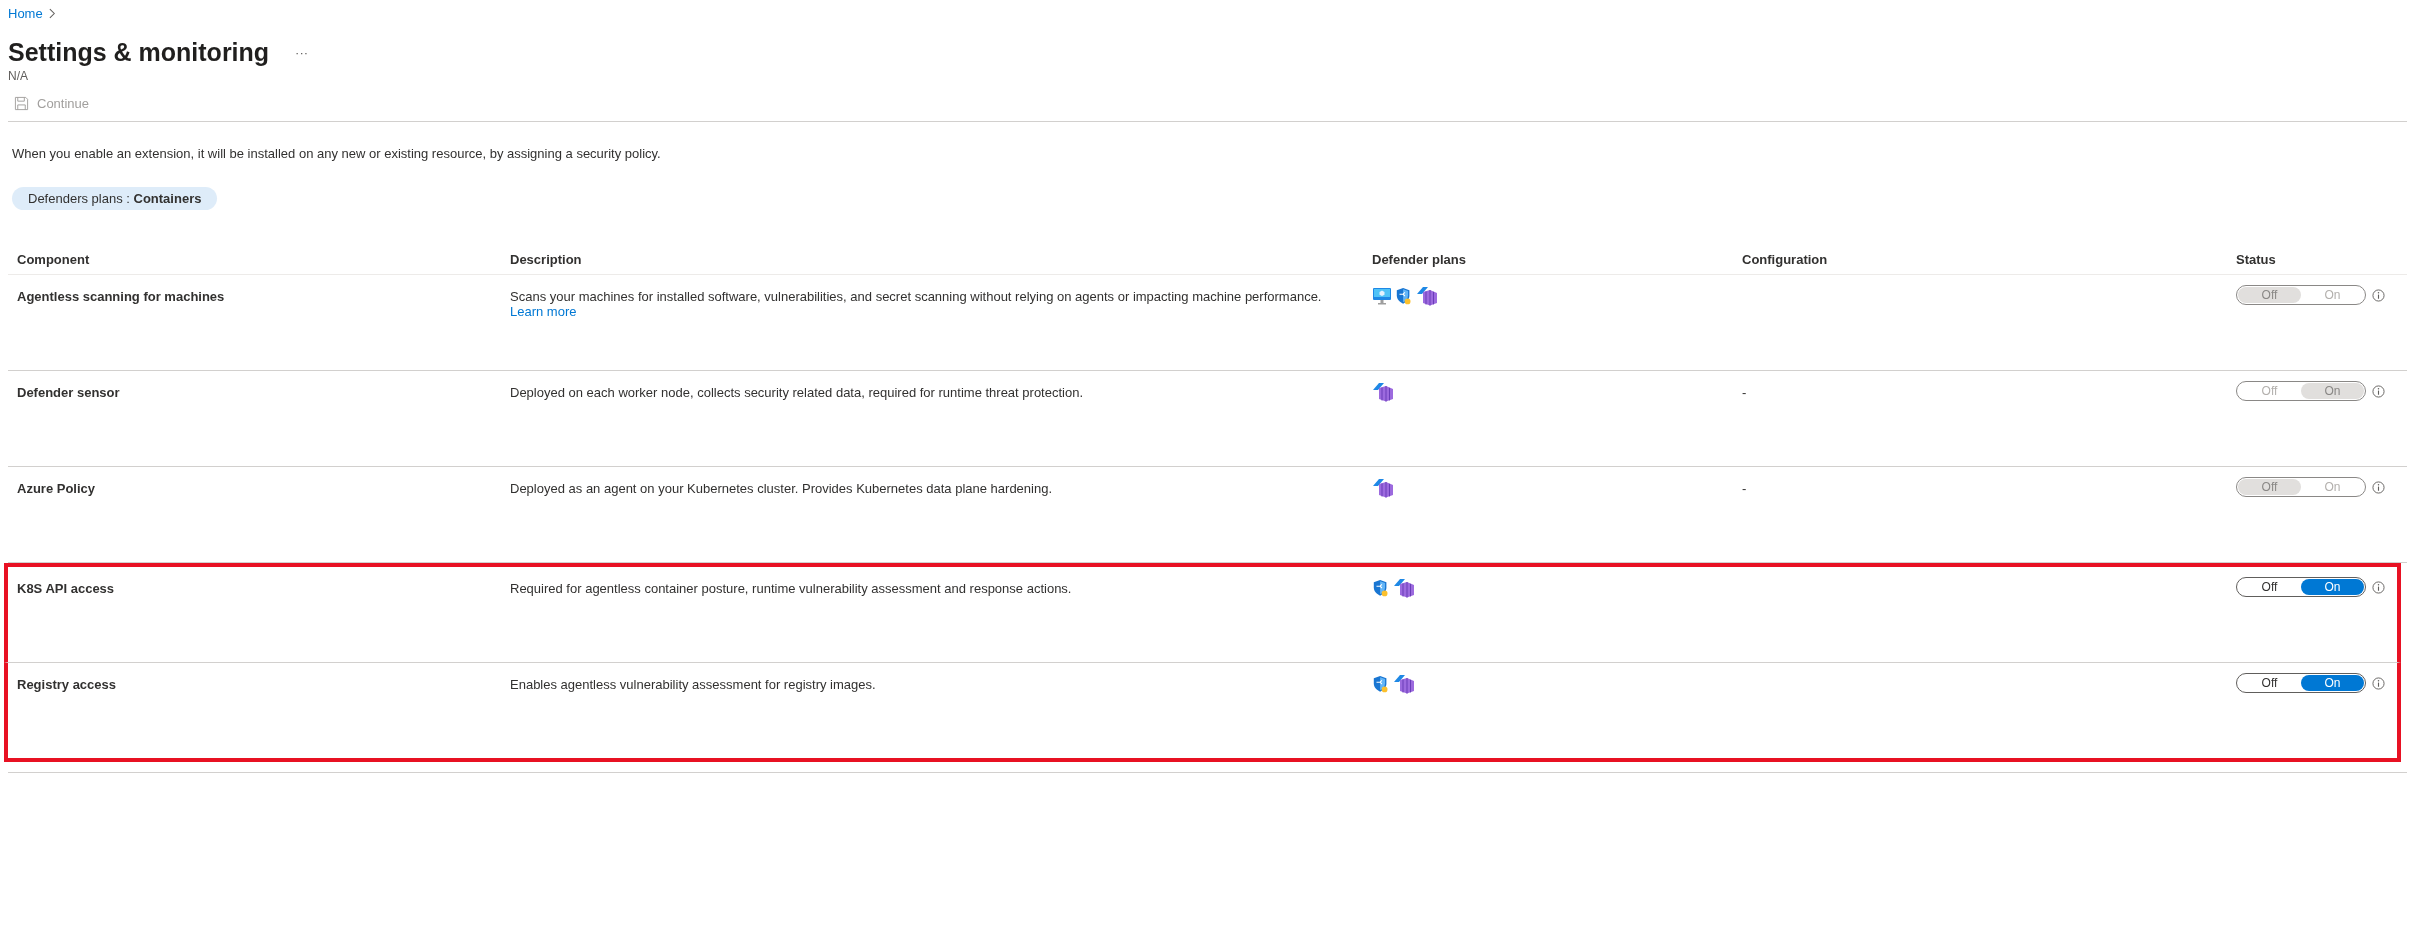 Image resolution: width=2415 pixels, height=928 pixels. Describe the element at coordinates (53, 259) in the screenshot. I see `column-header: Component` at that location.